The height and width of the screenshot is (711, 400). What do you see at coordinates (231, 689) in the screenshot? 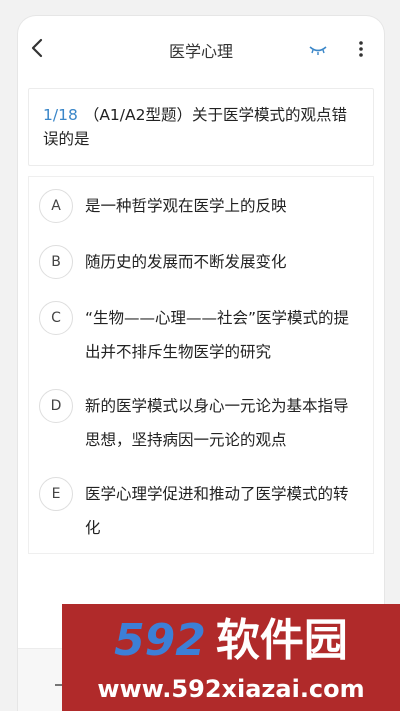
I see `watermark-url: www.592xiazai.com` at bounding box center [231, 689].